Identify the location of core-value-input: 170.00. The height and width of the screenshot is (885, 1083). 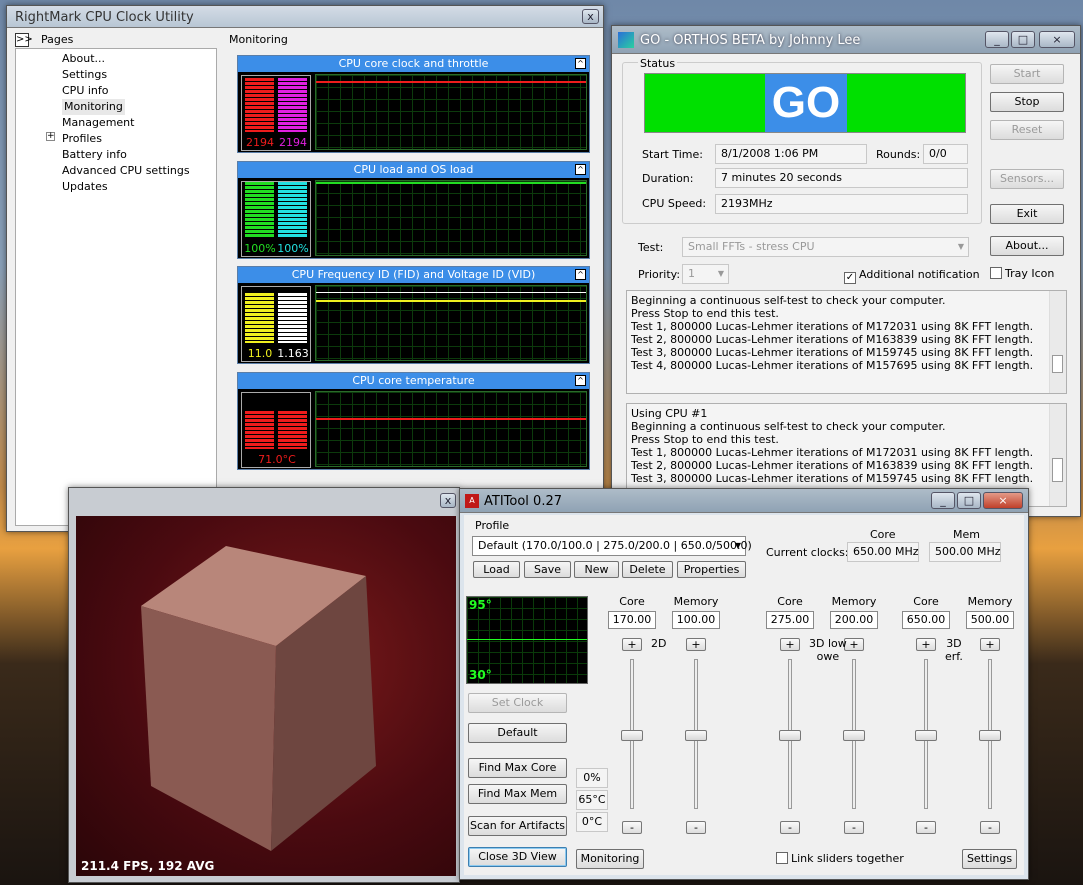
(632, 620).